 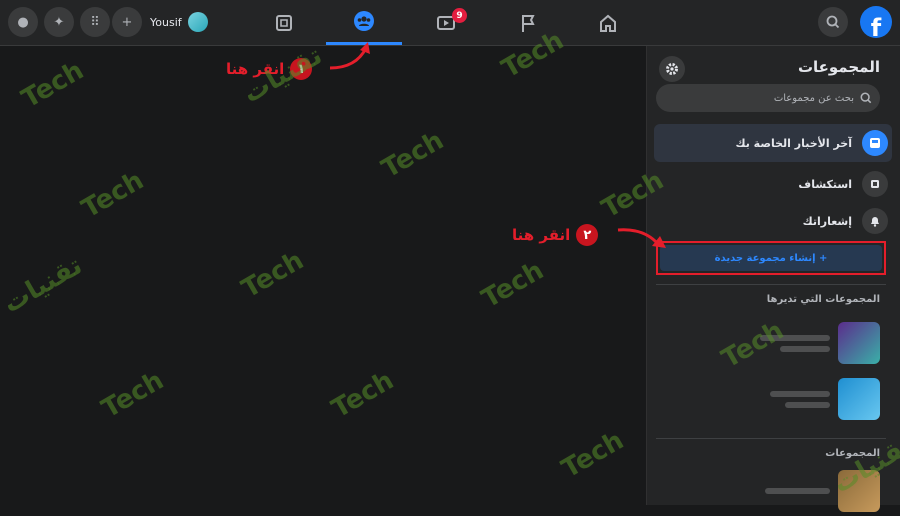 I want to click on sidebar-item-label: آخر الأخبار الخاصة بك, so click(x=793, y=143).